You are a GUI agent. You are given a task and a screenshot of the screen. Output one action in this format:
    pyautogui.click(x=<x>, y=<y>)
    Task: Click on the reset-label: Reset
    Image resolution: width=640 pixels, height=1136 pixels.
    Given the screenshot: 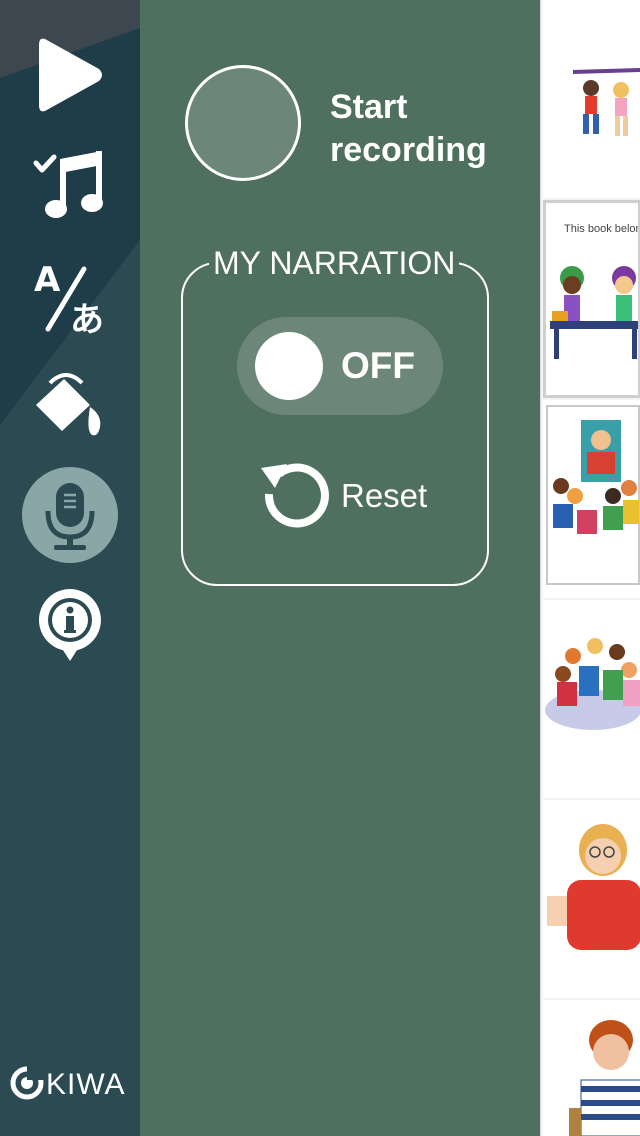 What is the action you would take?
    pyautogui.click(x=384, y=495)
    